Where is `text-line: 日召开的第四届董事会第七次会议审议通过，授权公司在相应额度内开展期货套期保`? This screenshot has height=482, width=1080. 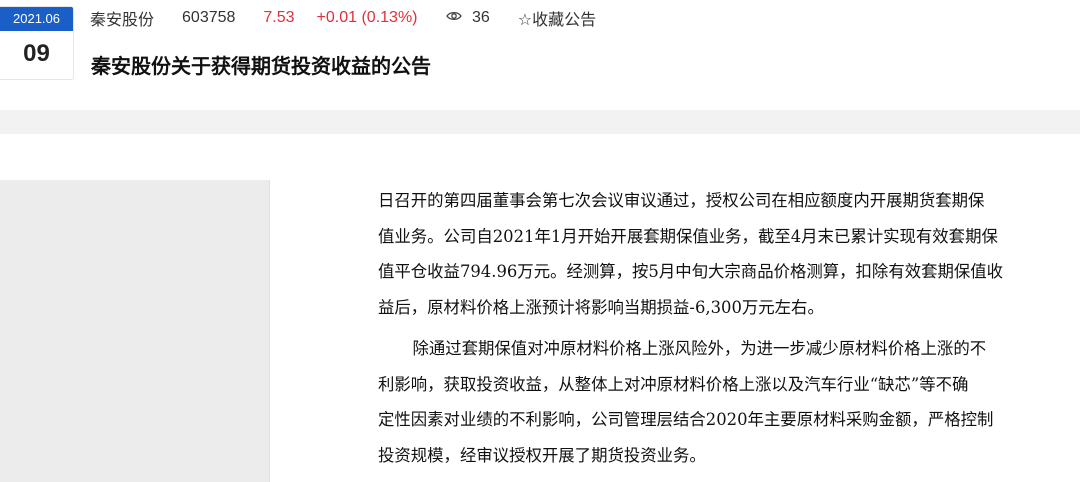
text-line: 日召开的第四届董事会第七次会议审议通过，授权公司在相应额度内开展期货套期保 is located at coordinates (681, 200).